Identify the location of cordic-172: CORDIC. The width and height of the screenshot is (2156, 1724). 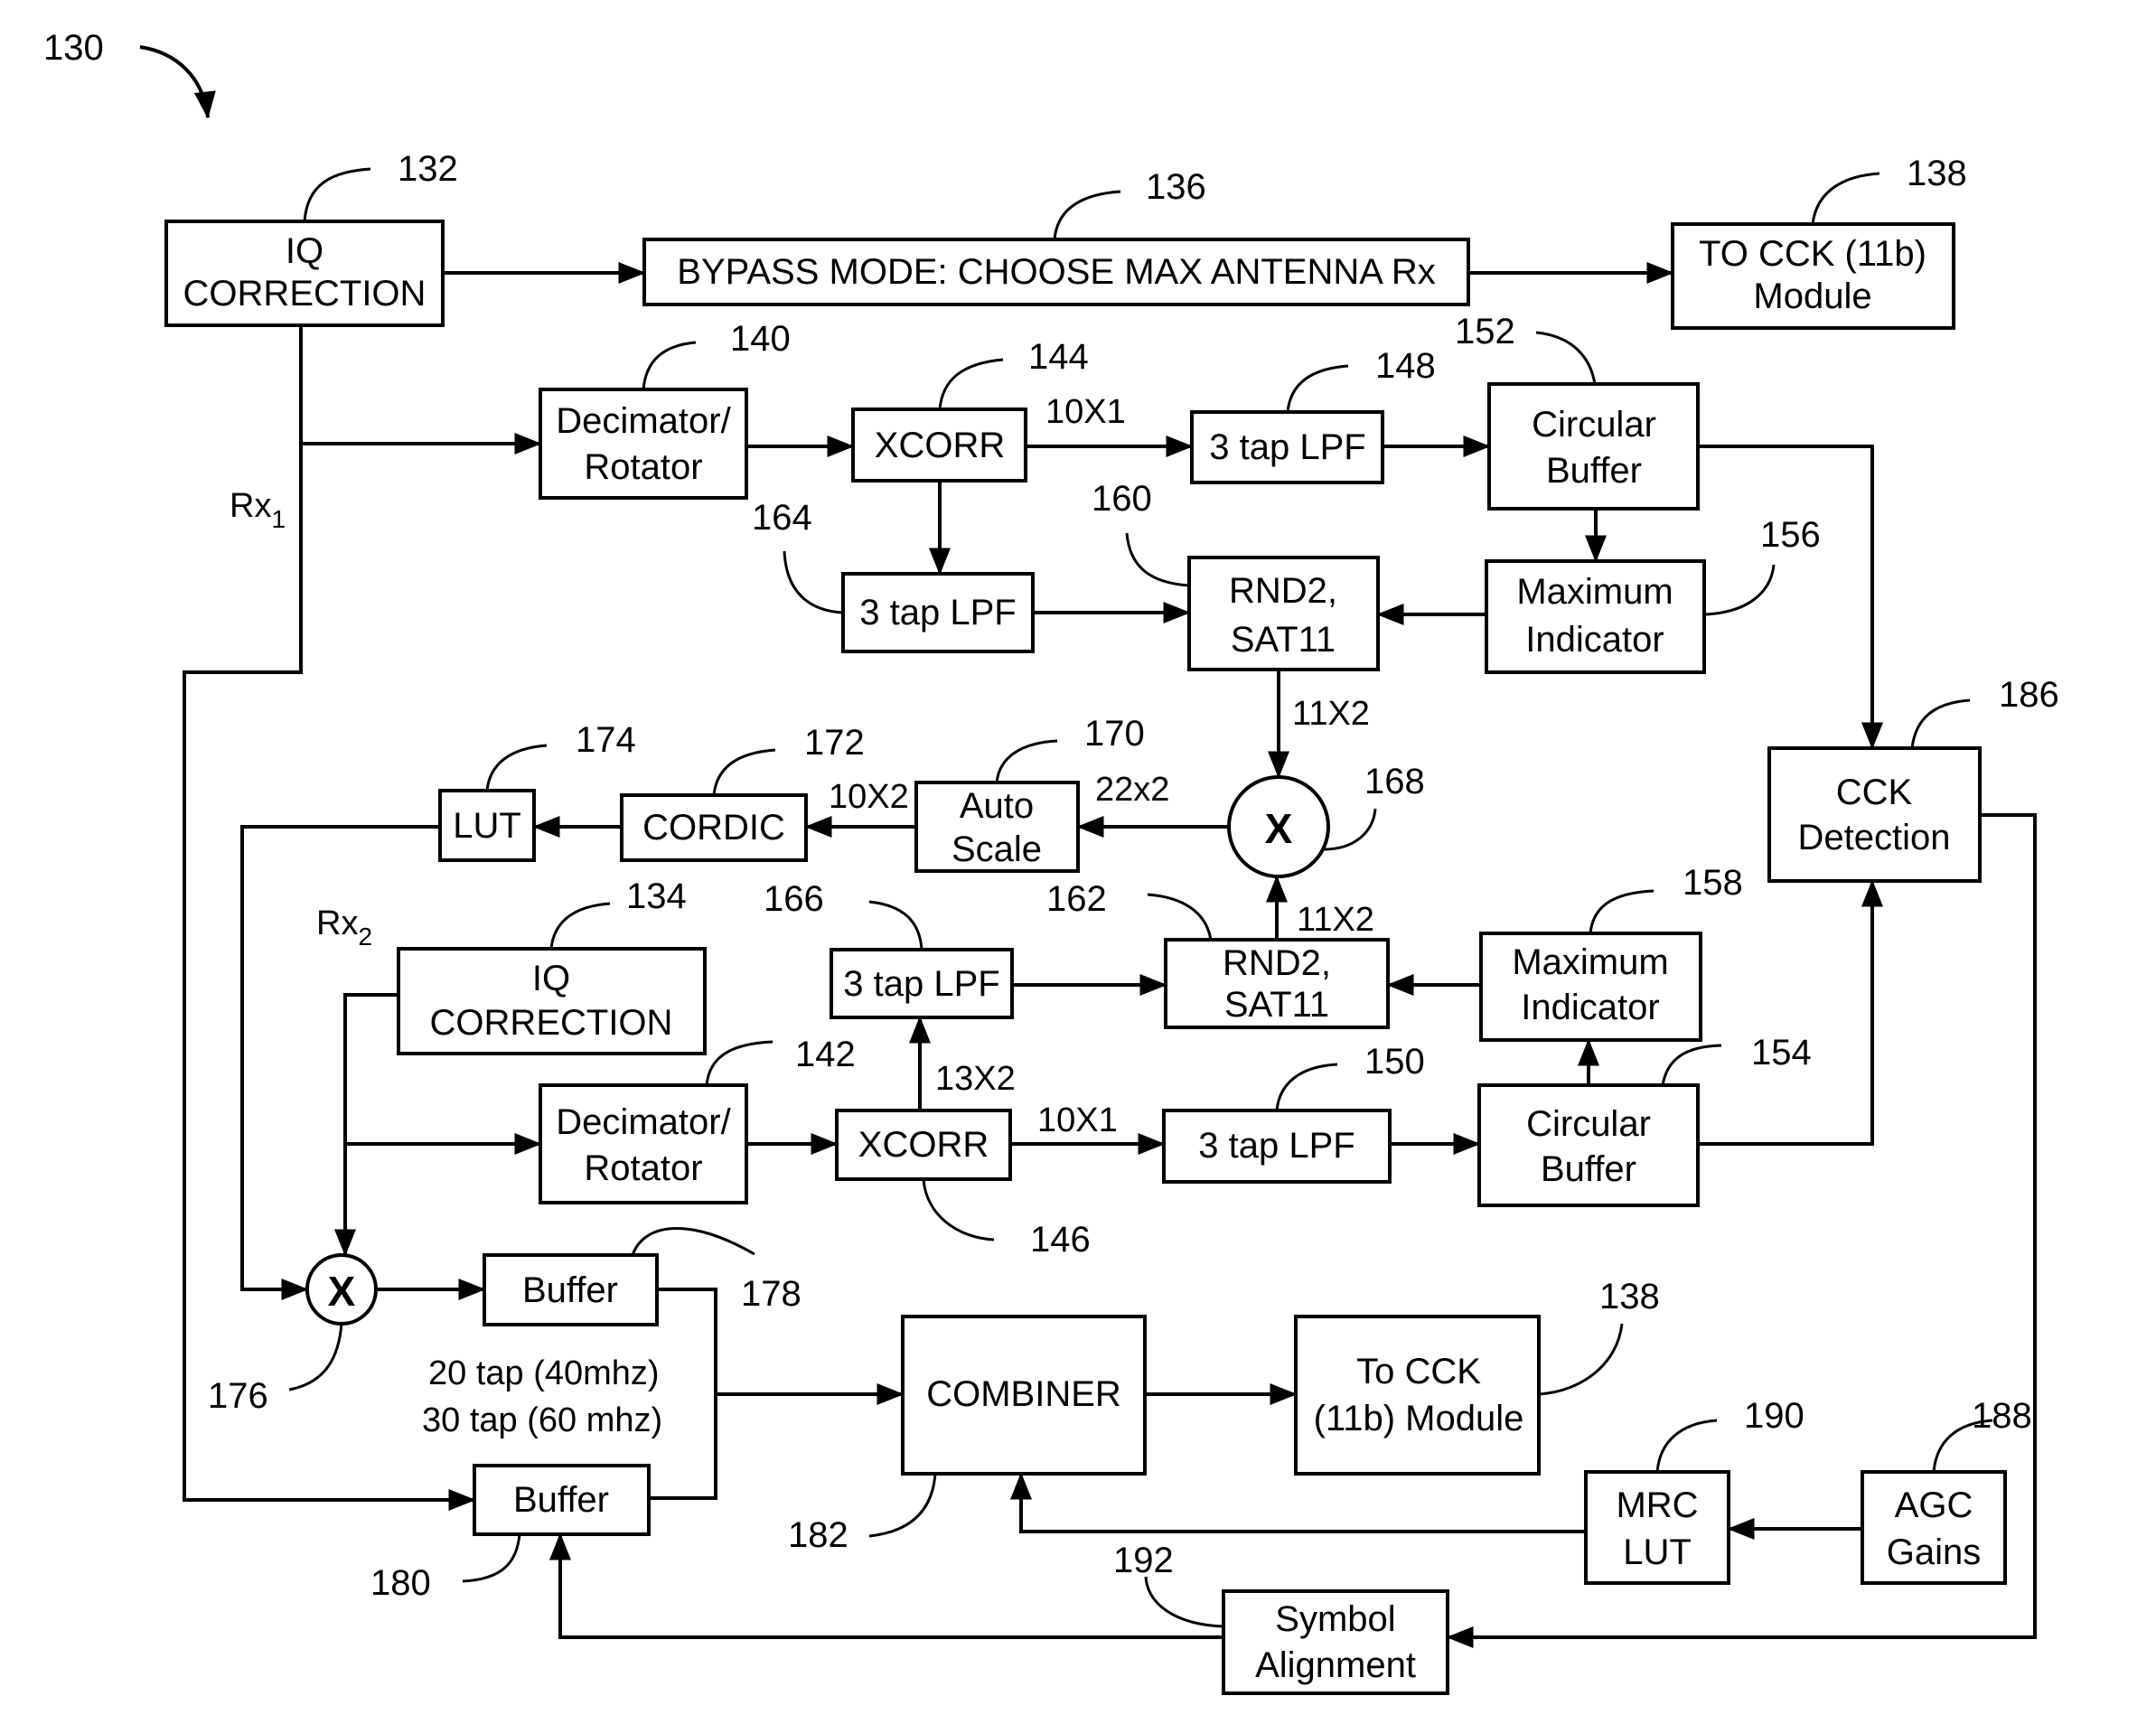
(714, 827).